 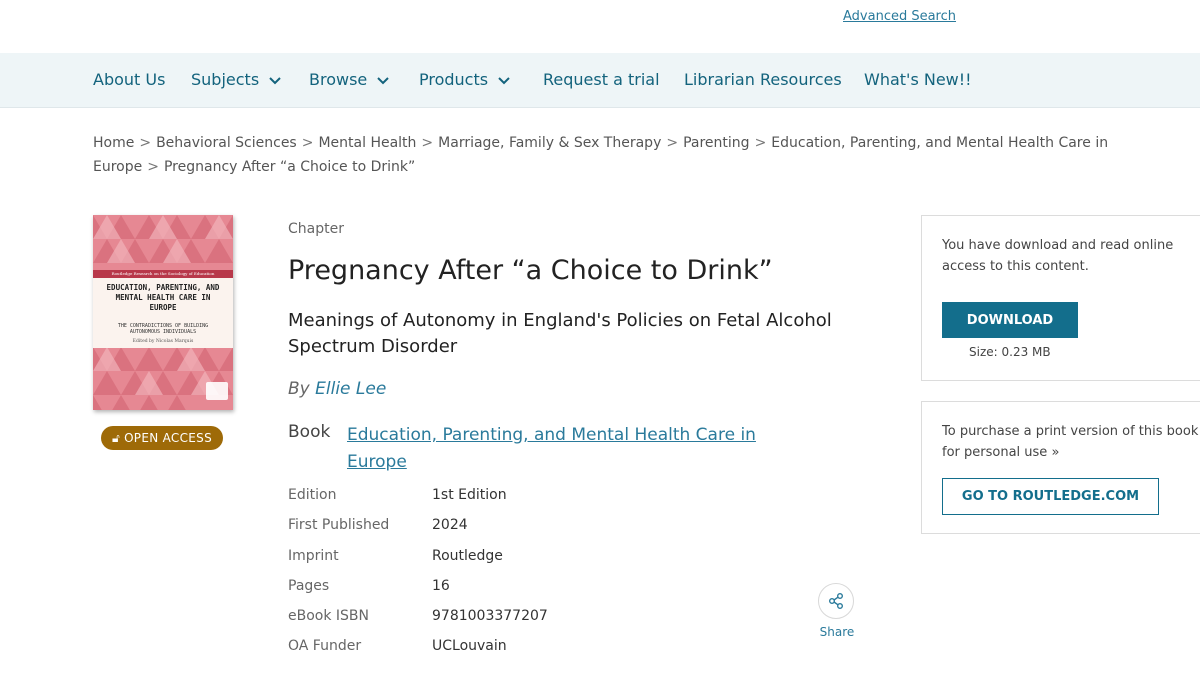 What do you see at coordinates (418, 563) in the screenshot?
I see `metadata-row: Imprint Routledge` at bounding box center [418, 563].